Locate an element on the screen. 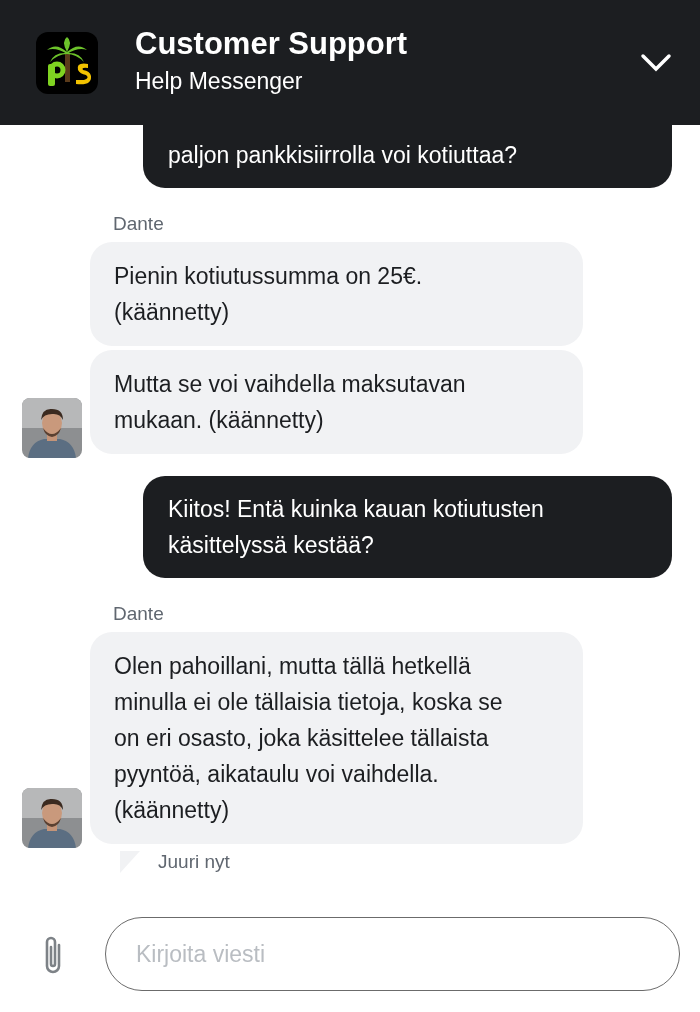 The image size is (700, 1012). logo-icon is located at coordinates (67, 62).